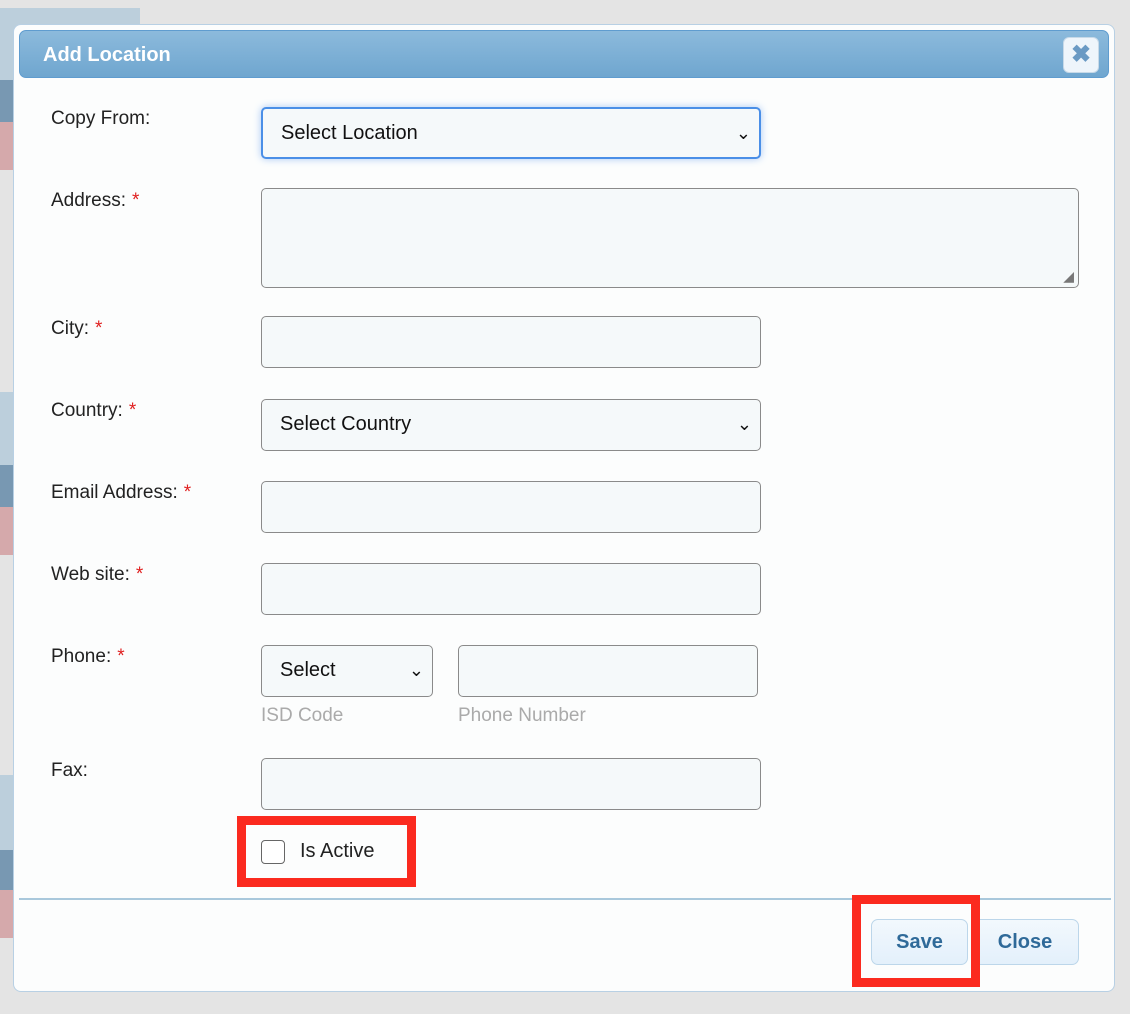 Image resolution: width=1130 pixels, height=1014 pixels. I want to click on dialog-titlebar: Add Location ✖, so click(564, 54).